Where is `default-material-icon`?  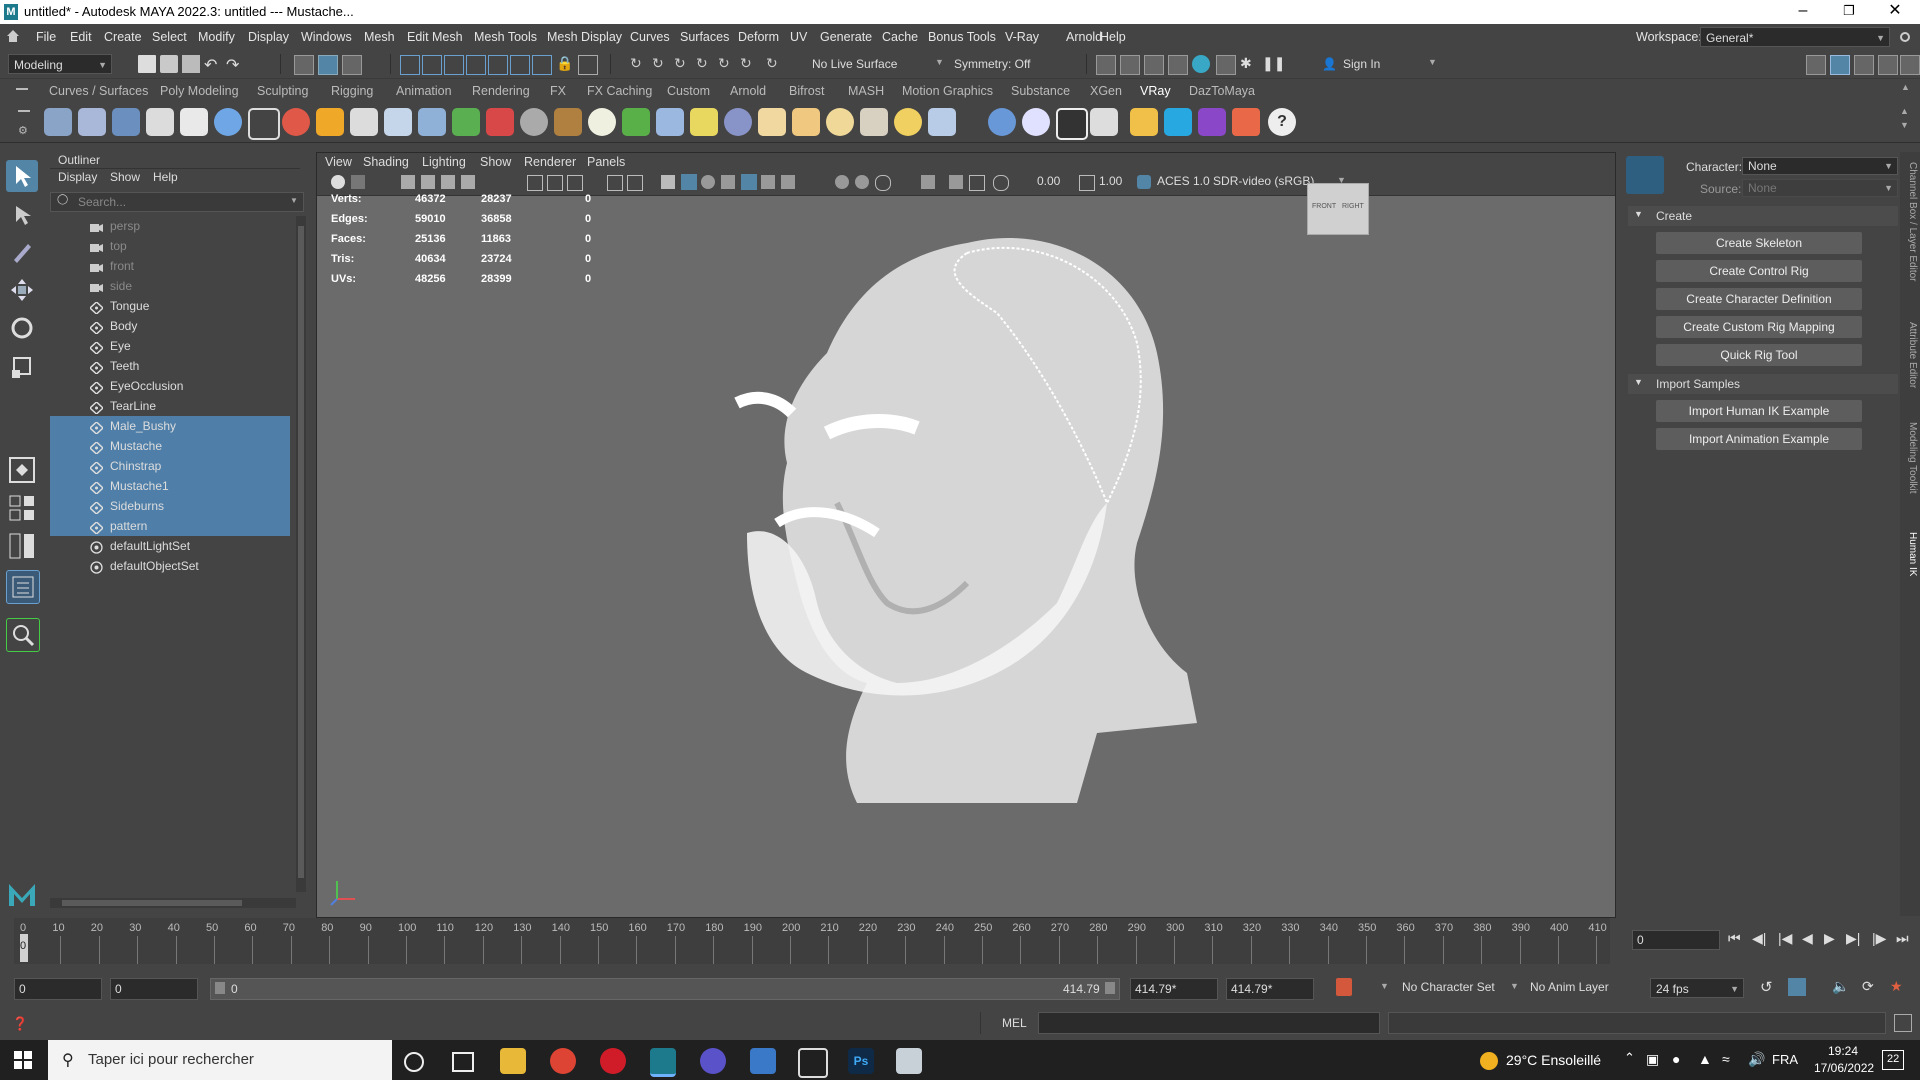 default-material-icon is located at coordinates (708, 182).